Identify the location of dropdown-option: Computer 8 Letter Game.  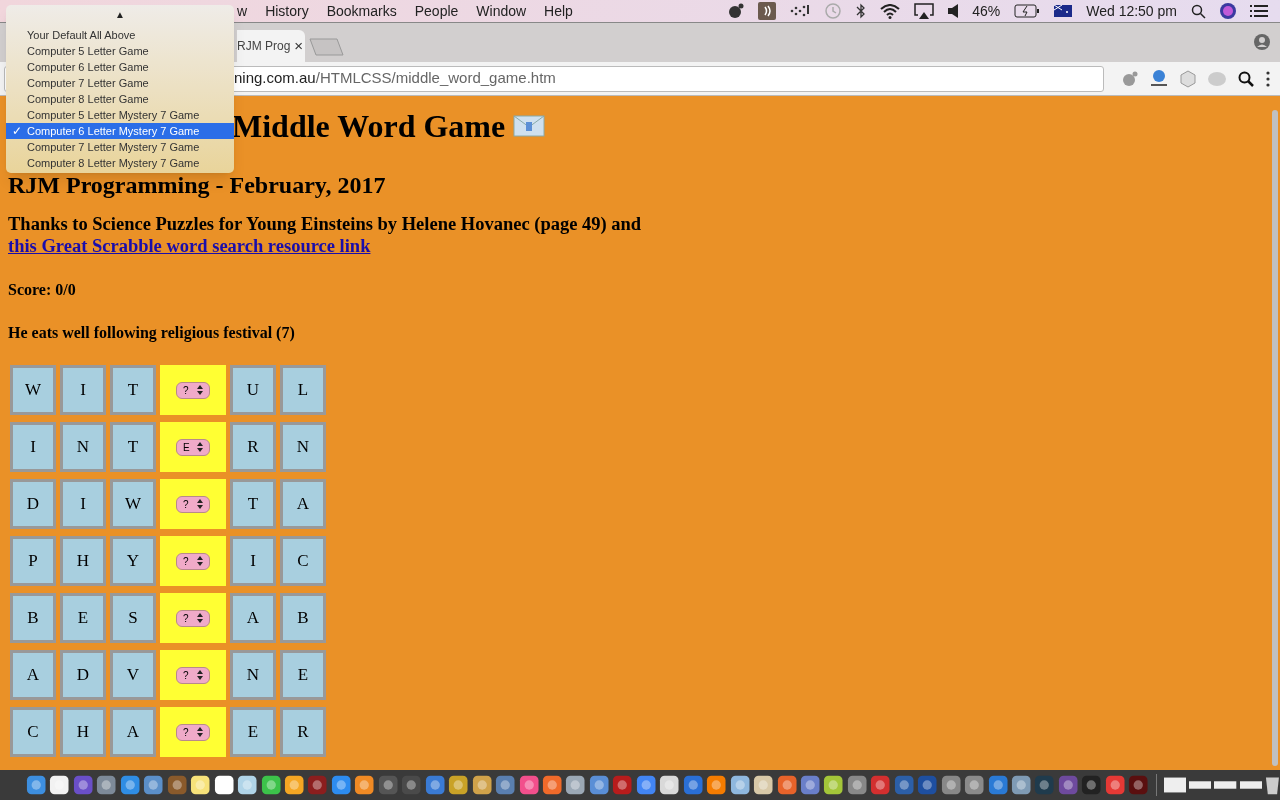
(120, 99).